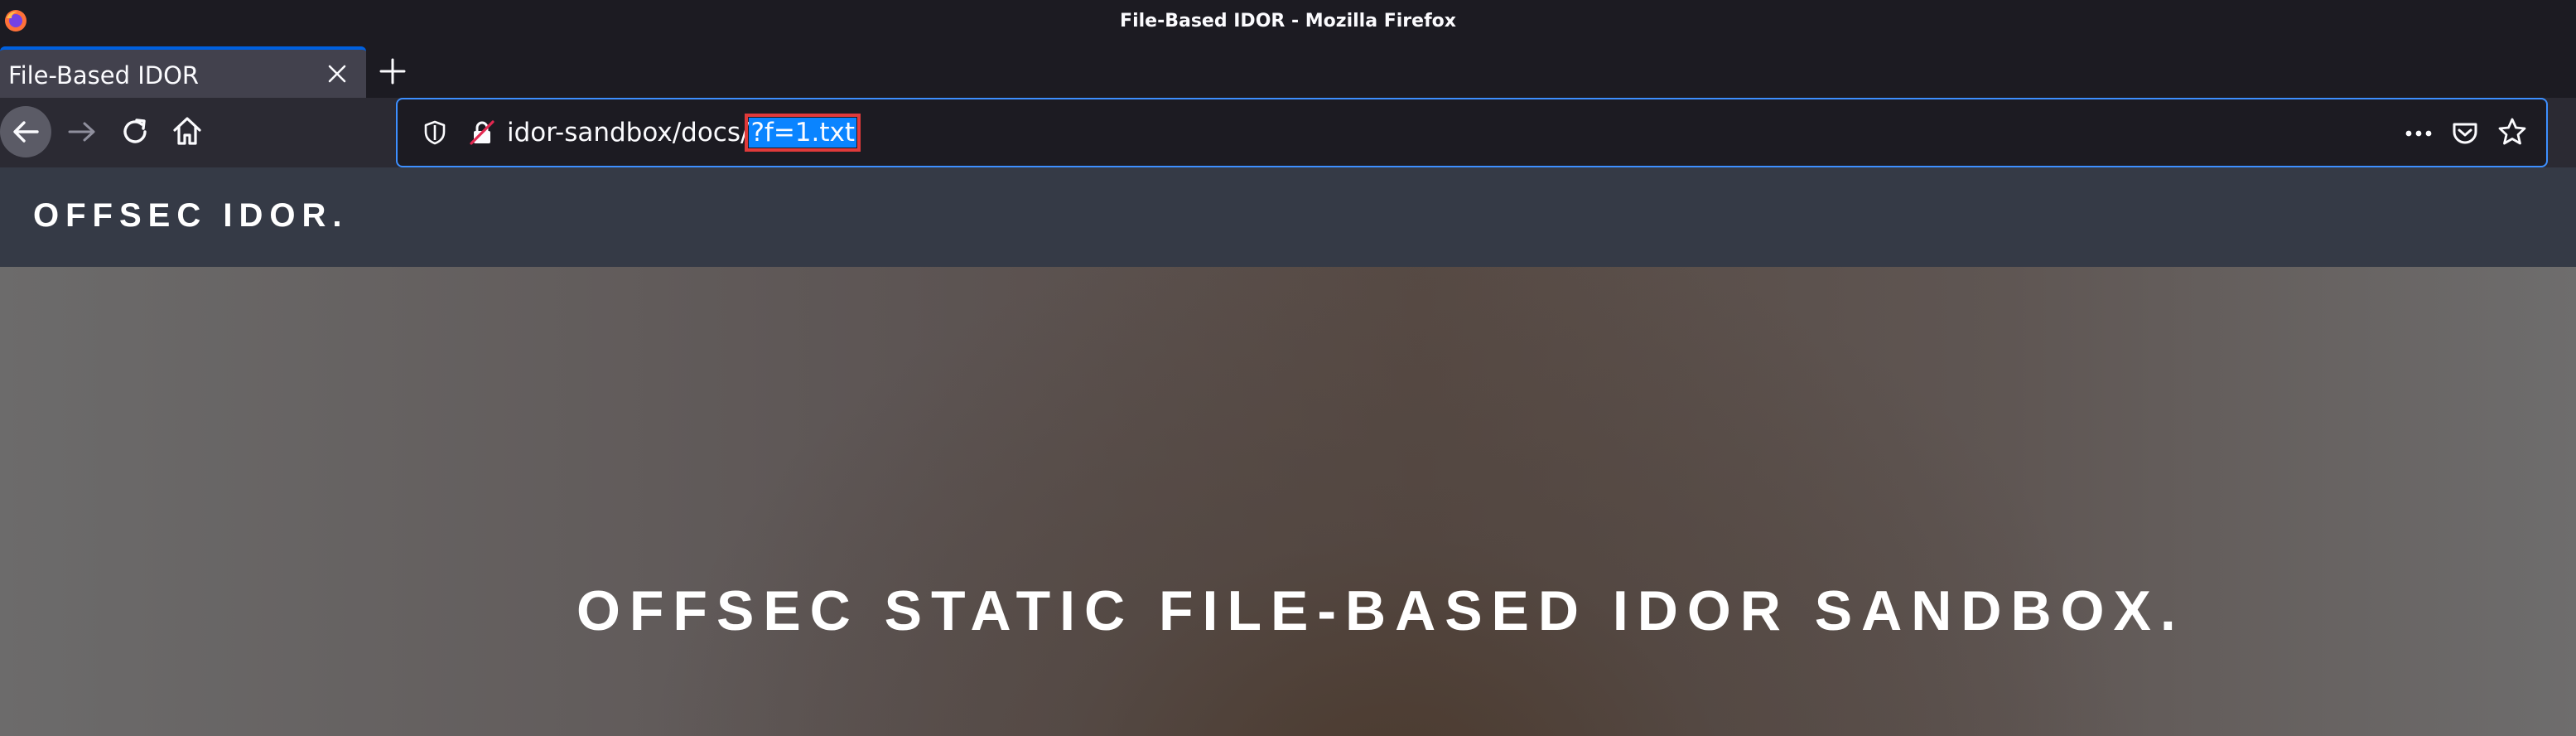 The width and height of the screenshot is (2576, 736). What do you see at coordinates (2465, 133) in the screenshot?
I see `pocket-icon` at bounding box center [2465, 133].